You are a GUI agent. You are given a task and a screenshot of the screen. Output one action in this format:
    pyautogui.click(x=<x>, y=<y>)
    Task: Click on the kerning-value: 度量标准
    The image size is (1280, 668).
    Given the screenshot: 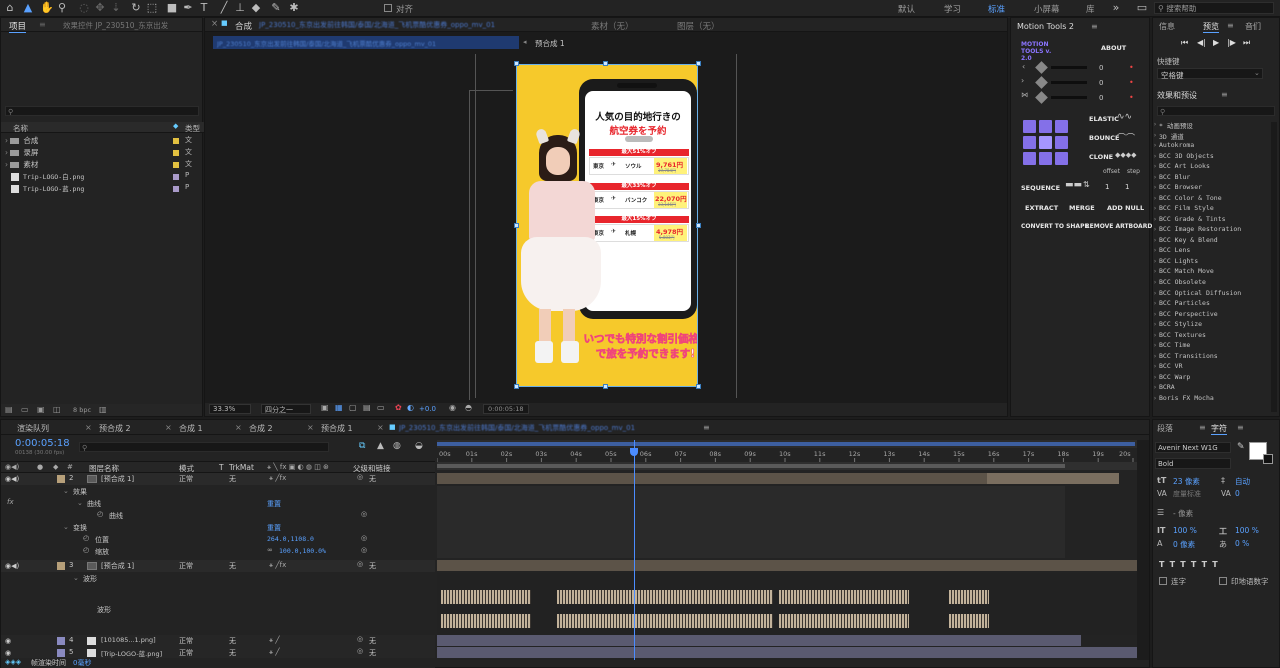 What is the action you would take?
    pyautogui.click(x=1187, y=494)
    